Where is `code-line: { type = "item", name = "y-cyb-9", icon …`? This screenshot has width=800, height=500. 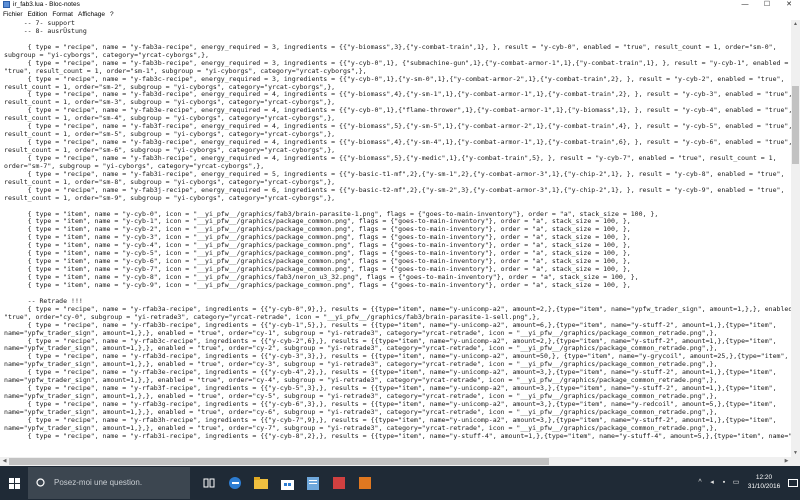 code-line: { type = "item", name = "y-cyb-9", icon … is located at coordinates (397, 285).